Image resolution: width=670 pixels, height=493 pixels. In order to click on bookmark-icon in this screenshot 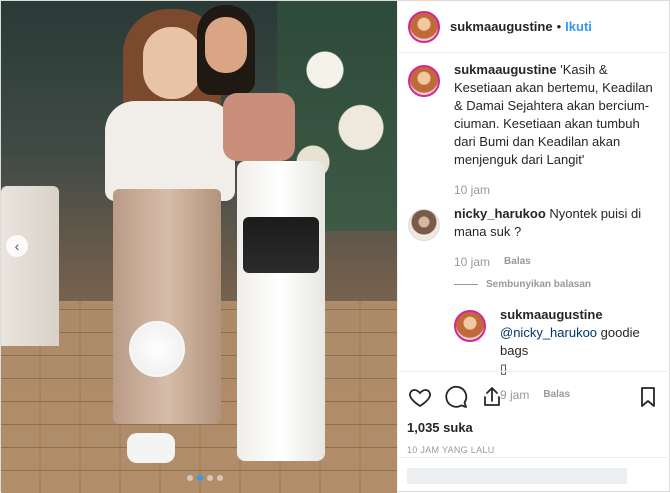, I will do `click(648, 397)`.